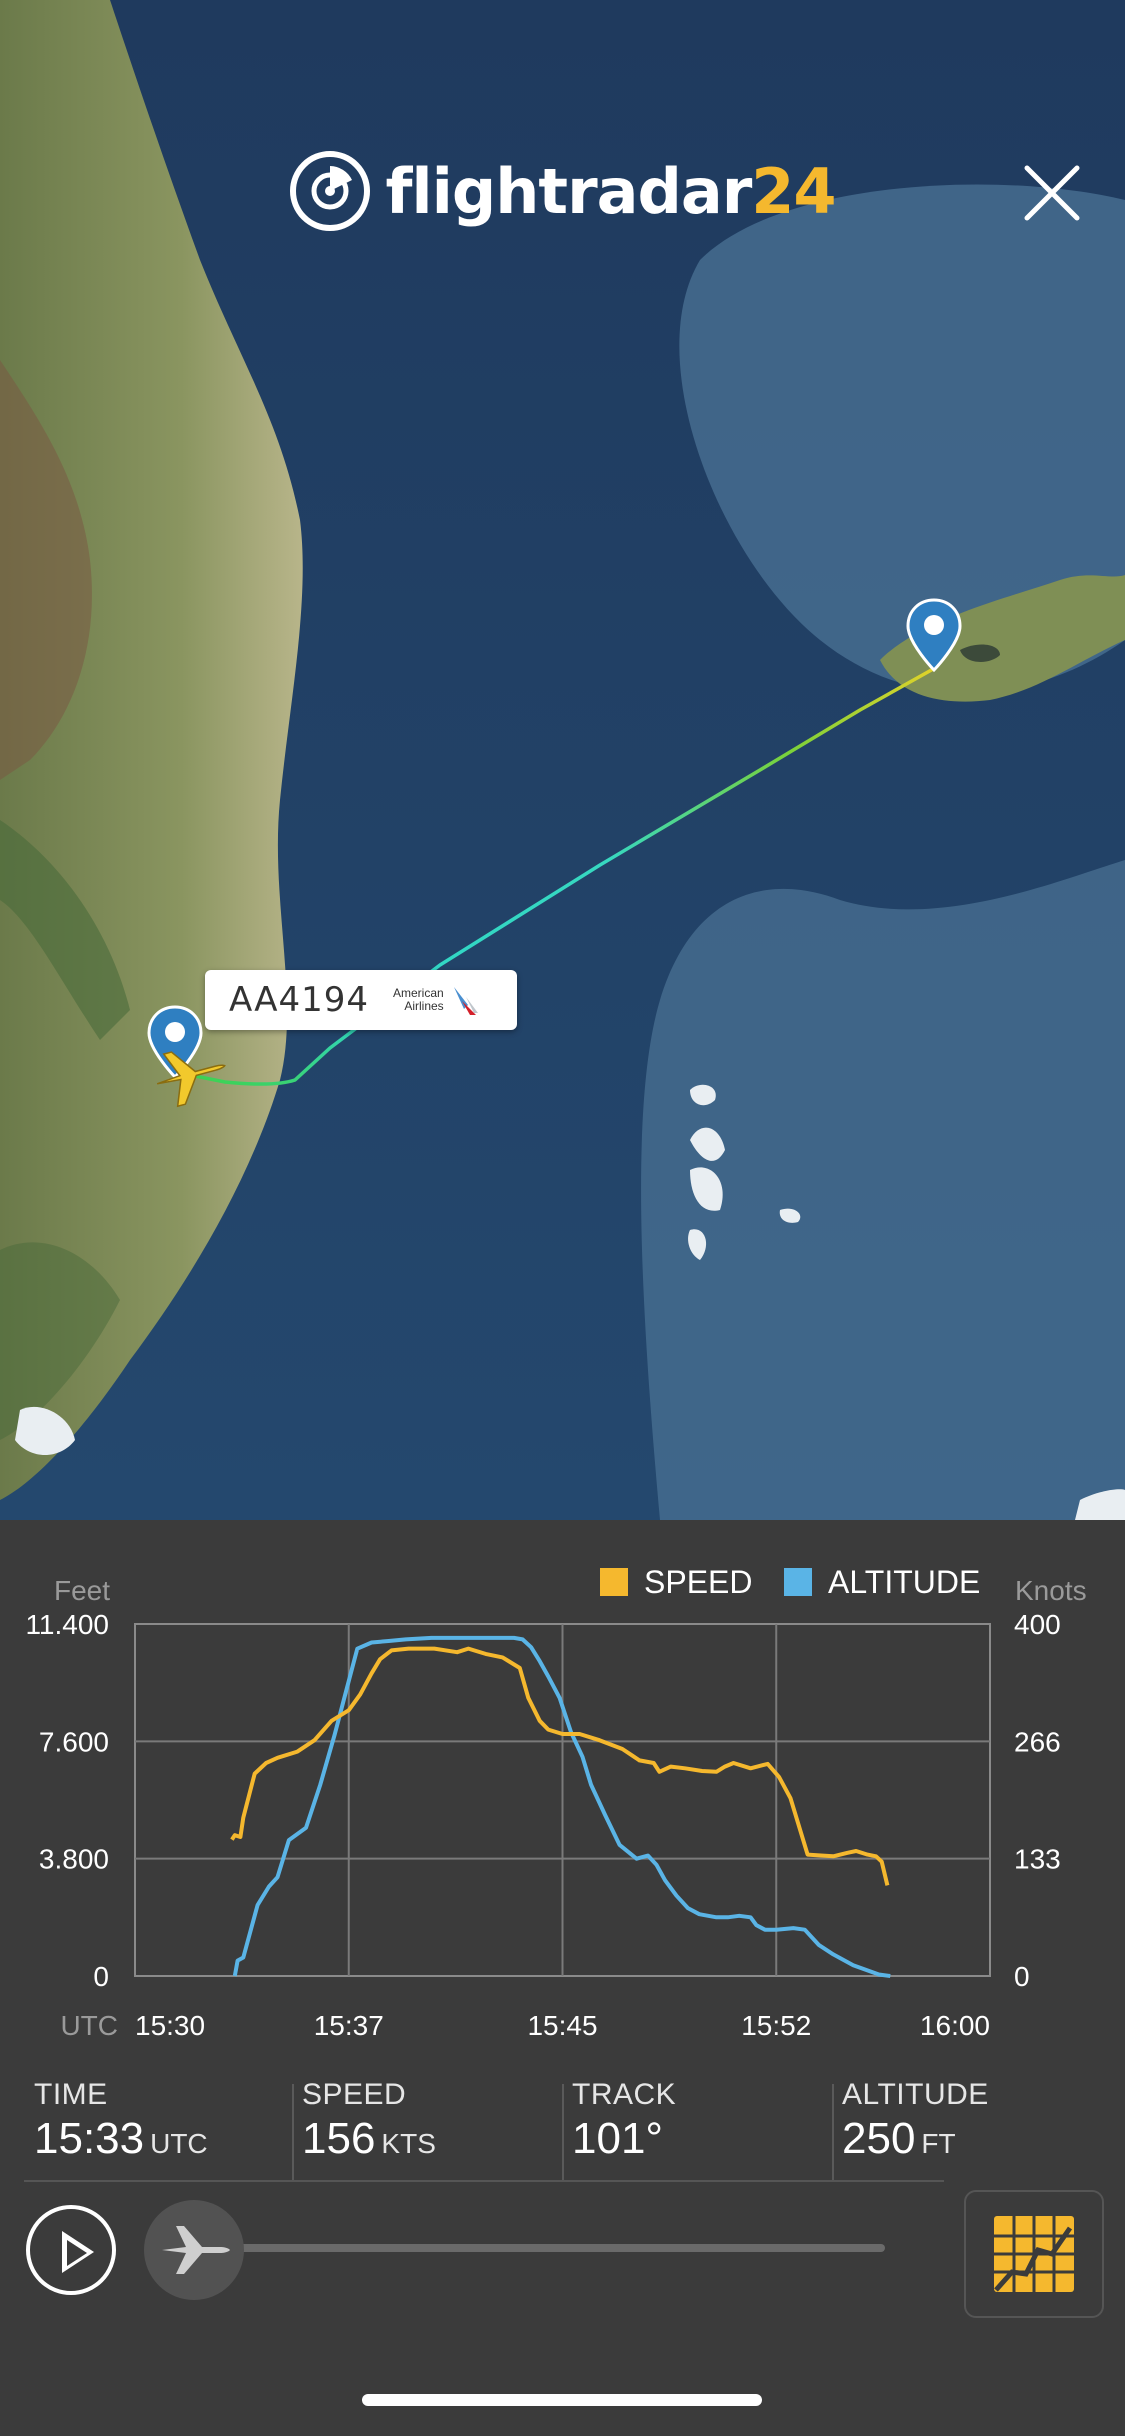 This screenshot has width=1125, height=2436. I want to click on flight-label: AA4194 American Airlines, so click(361, 1000).